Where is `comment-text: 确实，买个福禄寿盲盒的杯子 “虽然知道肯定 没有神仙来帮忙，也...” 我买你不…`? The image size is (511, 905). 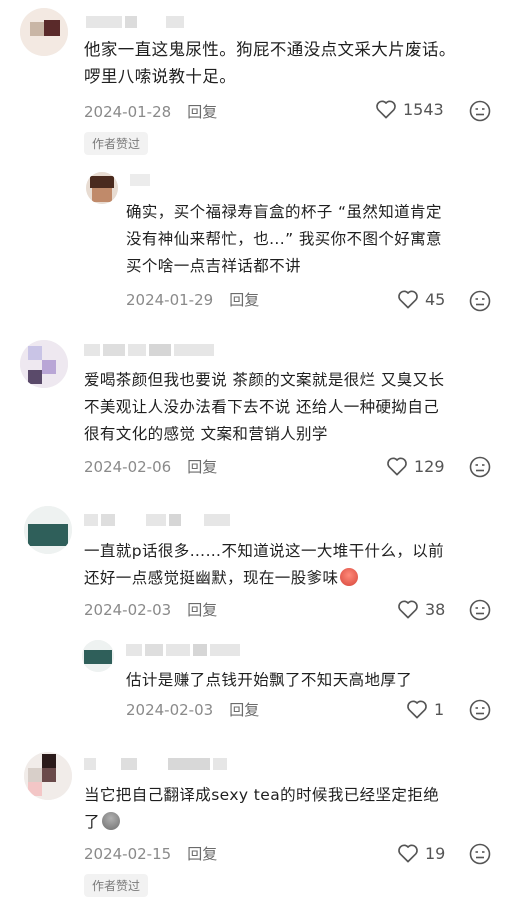
comment-text: 确实，买个福禄寿盲盒的杯子 “虽然知道肯定 没有神仙来帮忙，也...” 我买你不… is located at coordinates (284, 239).